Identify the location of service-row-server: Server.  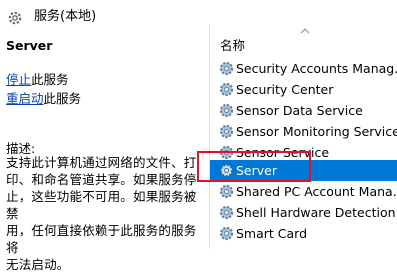
(303, 170).